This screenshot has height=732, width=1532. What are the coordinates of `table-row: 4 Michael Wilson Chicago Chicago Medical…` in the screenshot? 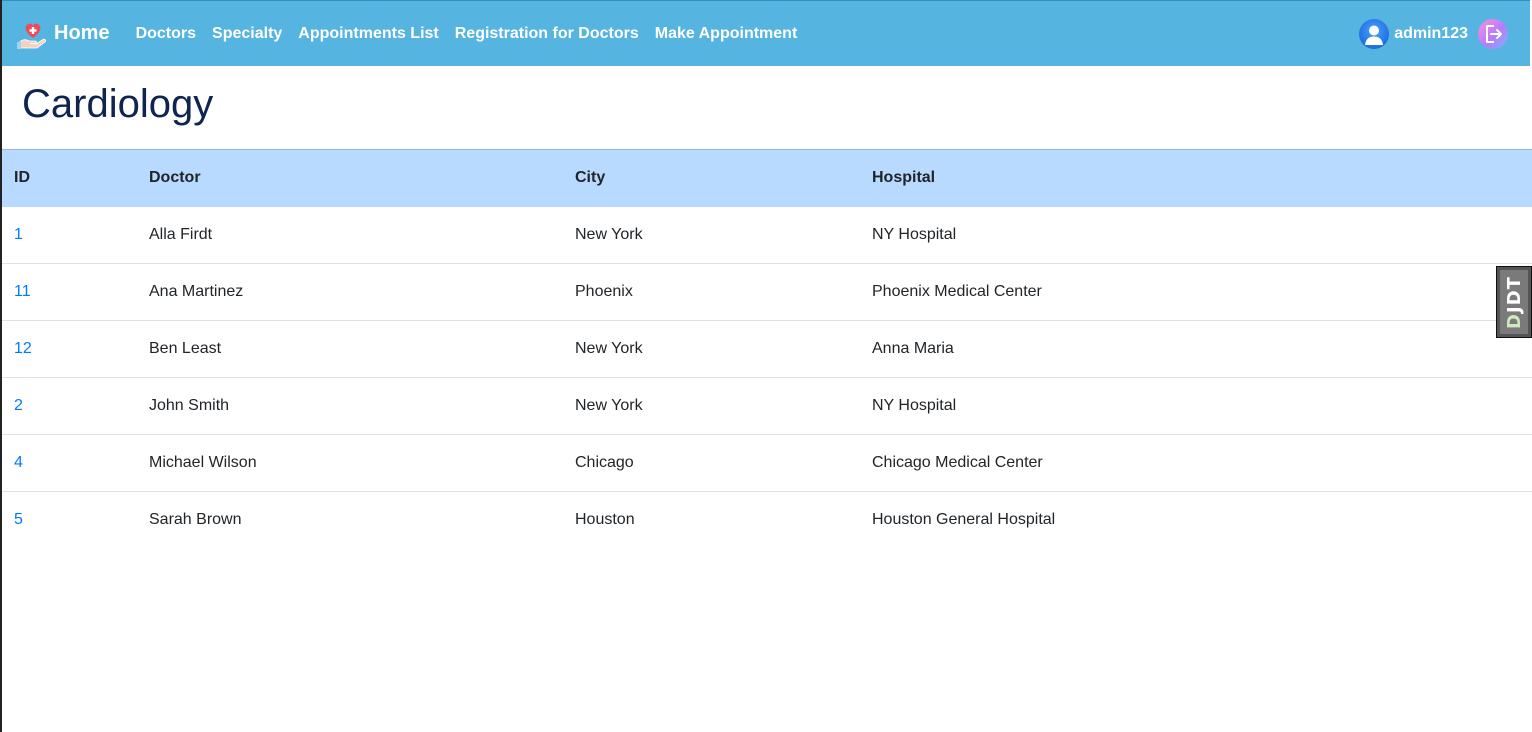 It's located at (767, 463).